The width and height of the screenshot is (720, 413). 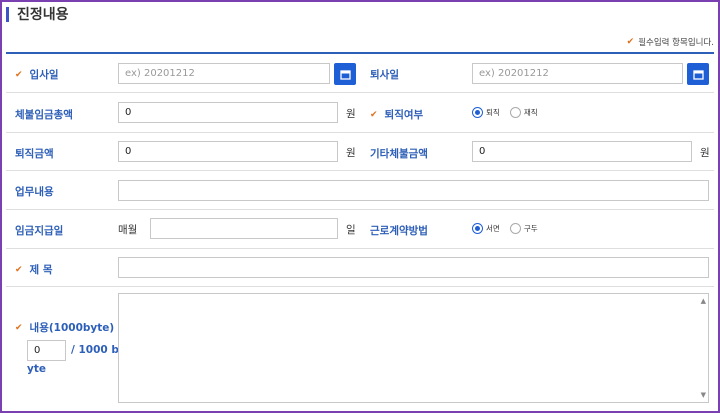 I want to click on contract-method-label: 근로계약방법, so click(x=399, y=230).